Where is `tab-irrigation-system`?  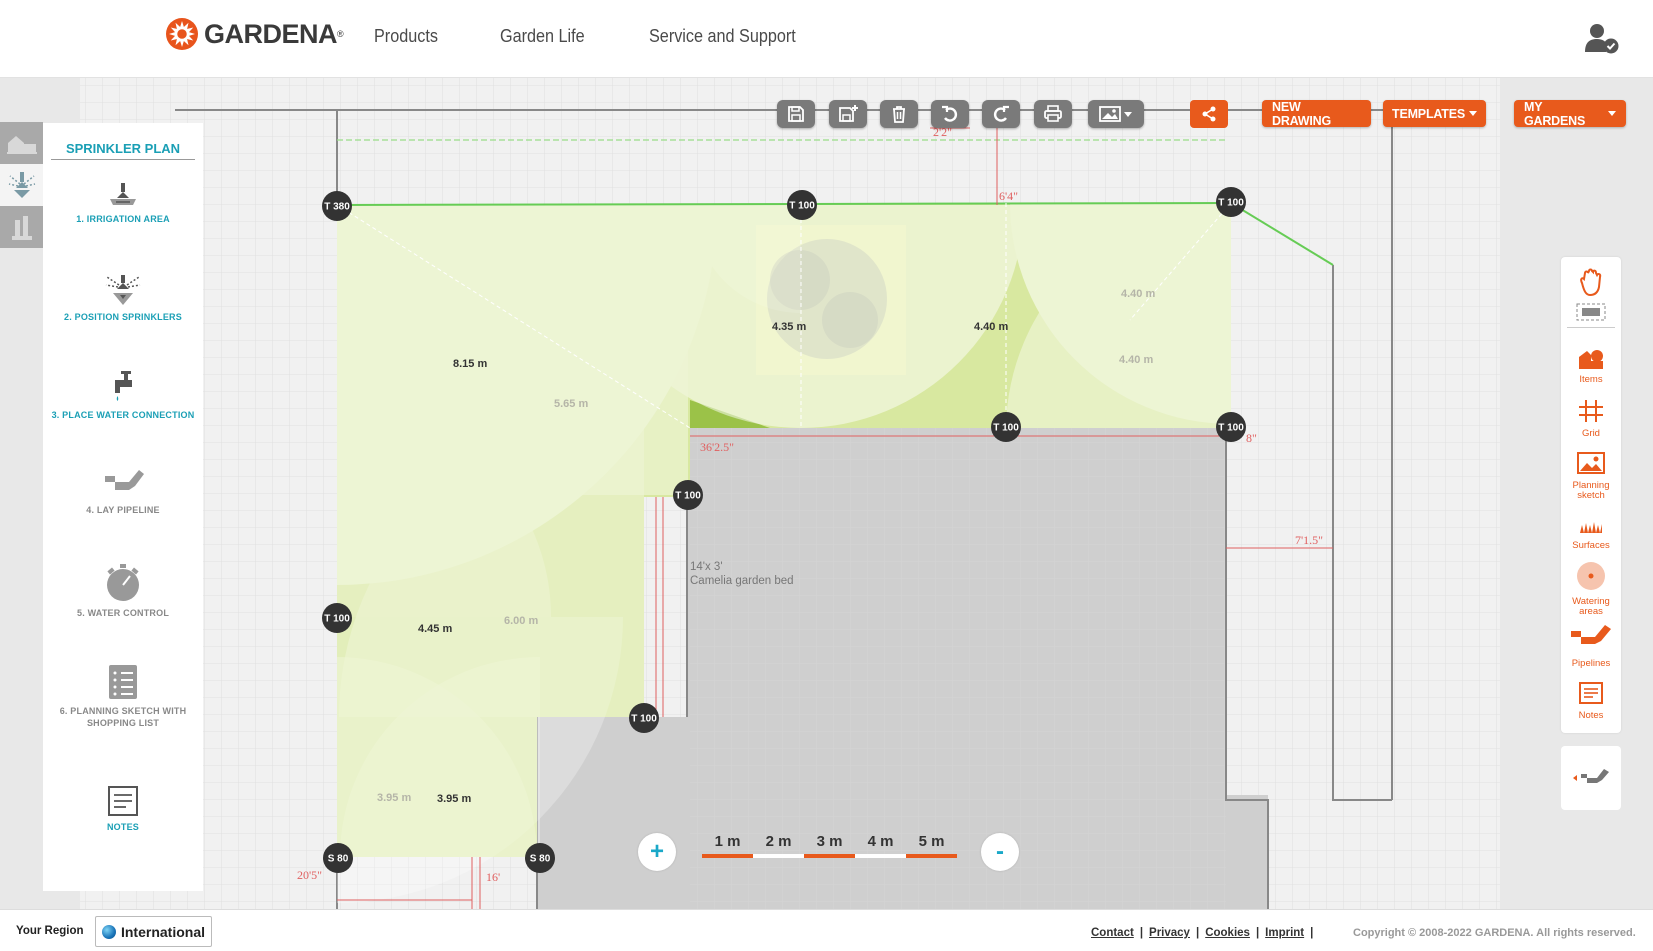
tab-irrigation-system is located at coordinates (21, 227).